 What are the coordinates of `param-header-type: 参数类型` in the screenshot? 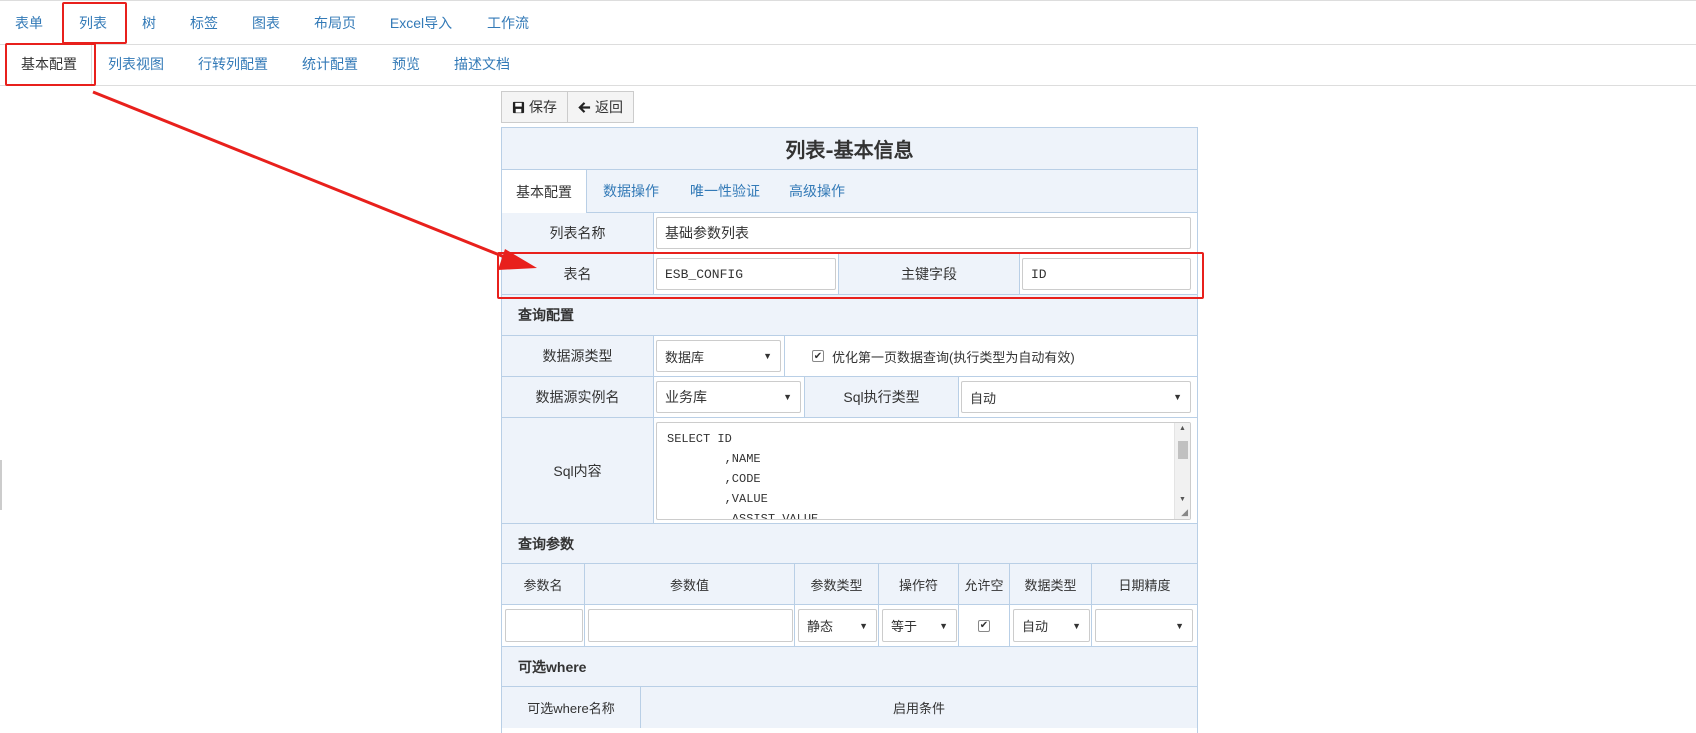 It's located at (837, 584).